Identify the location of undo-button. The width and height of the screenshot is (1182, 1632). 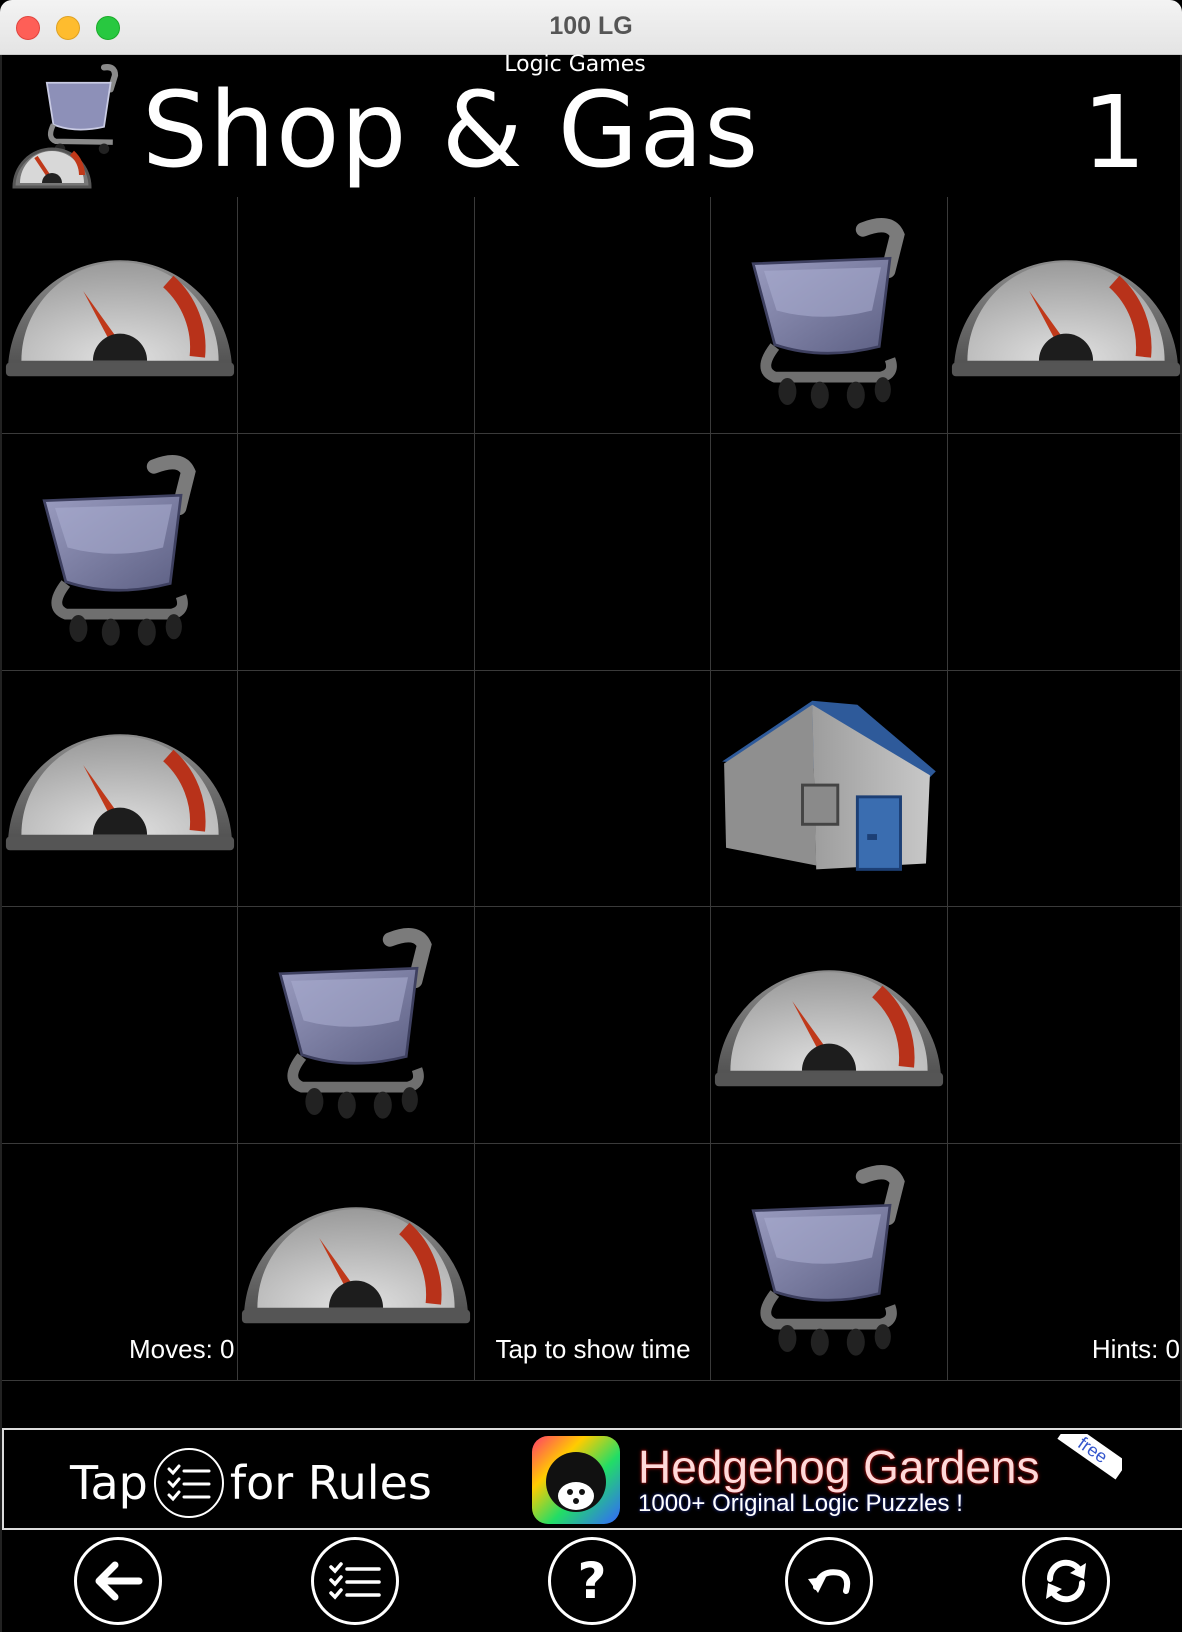
(829, 1581).